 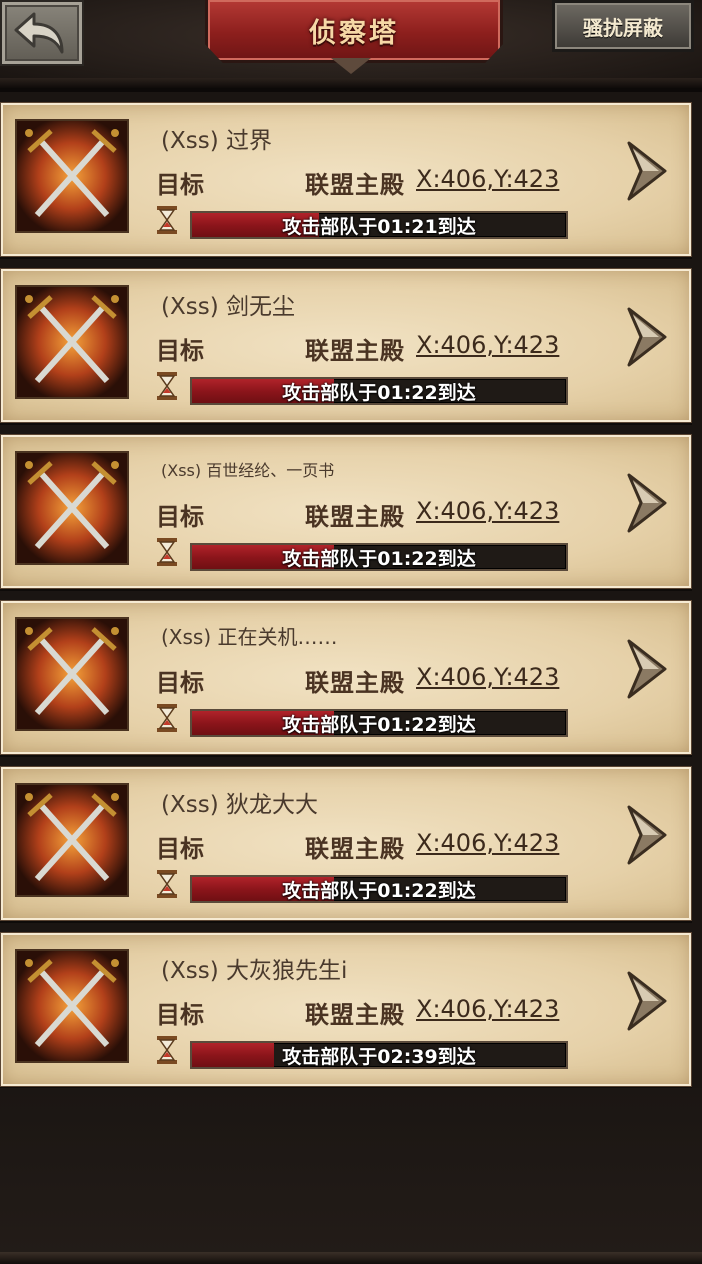 I want to click on harassment-filter-button: 骚扰屏蔽, so click(x=623, y=26).